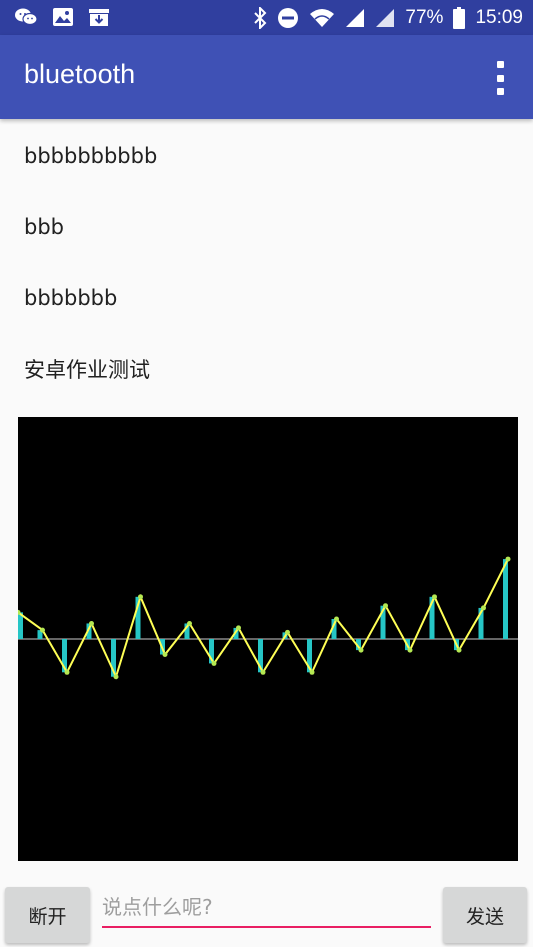 This screenshot has height=947, width=533. What do you see at coordinates (424, 17) in the screenshot?
I see `battery-percent: 77%` at bounding box center [424, 17].